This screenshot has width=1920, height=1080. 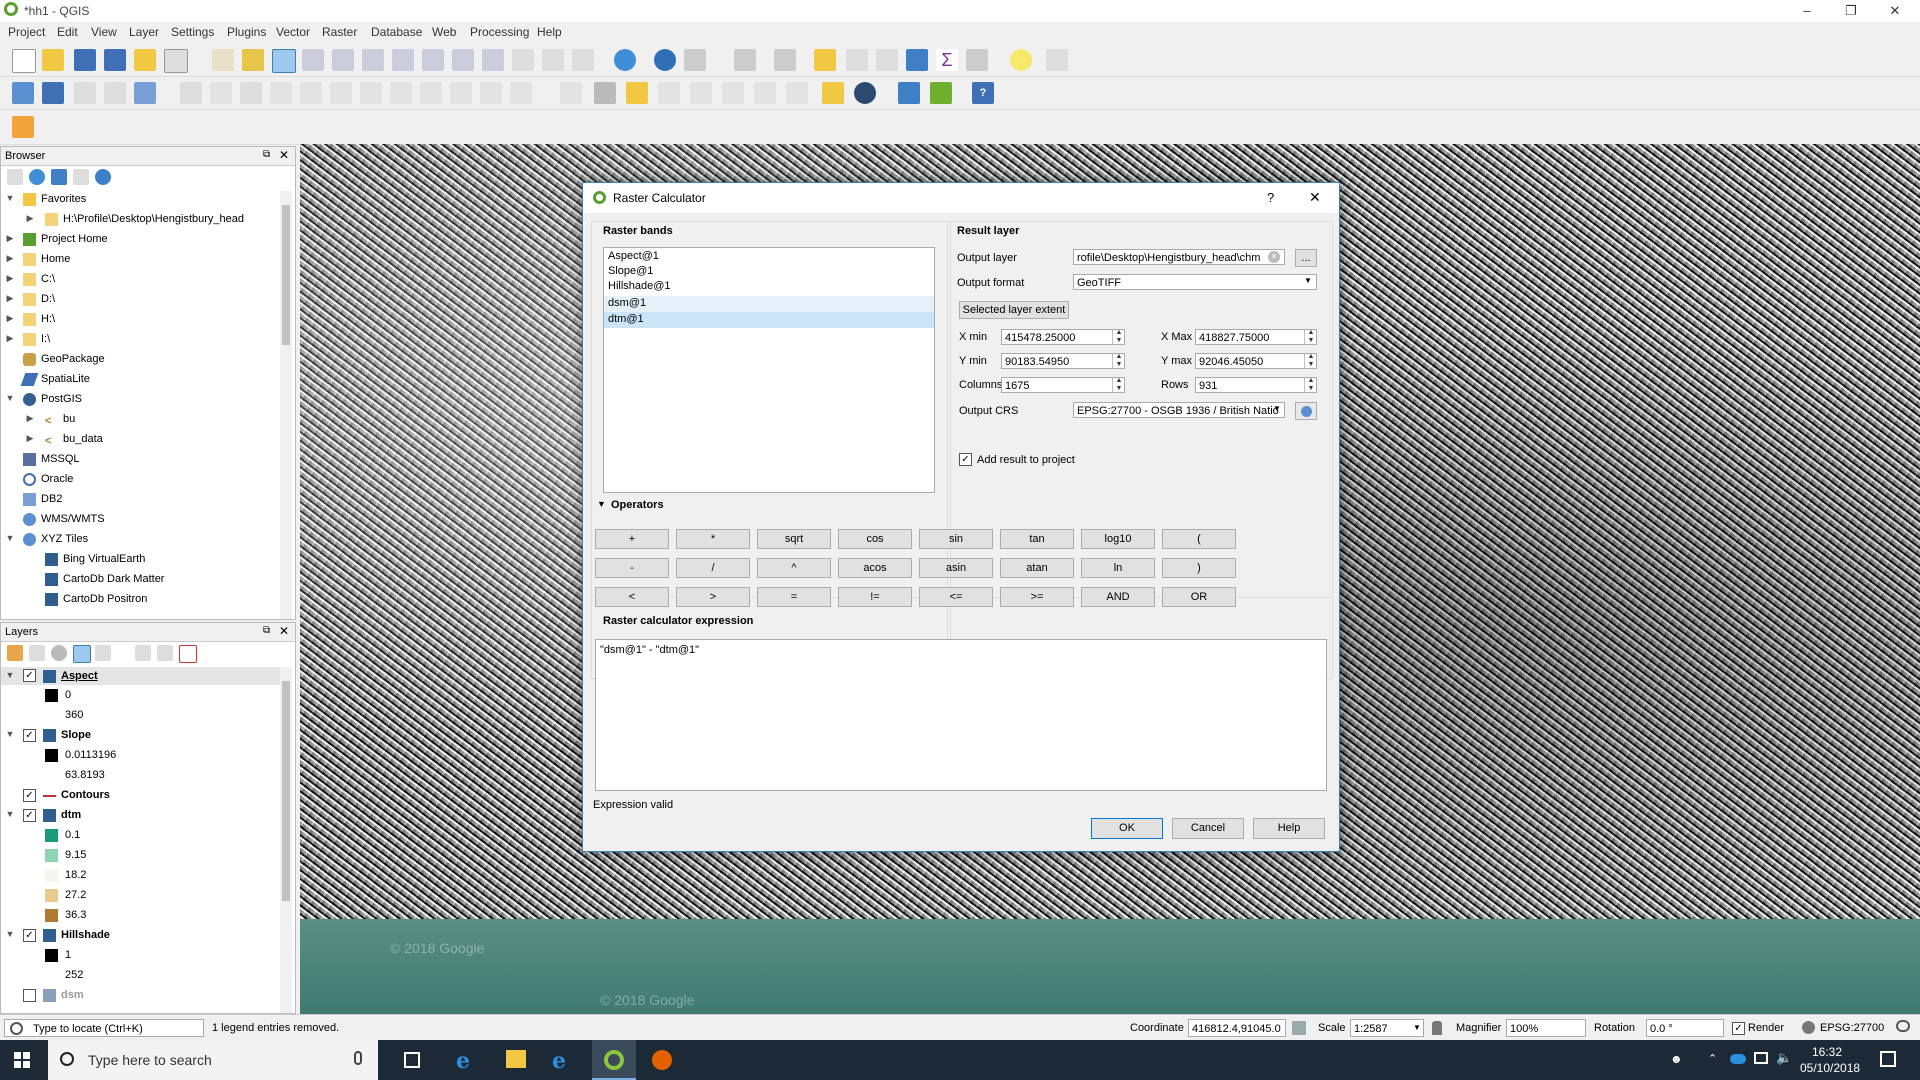 I want to click on menu-project: Project, so click(x=26, y=32).